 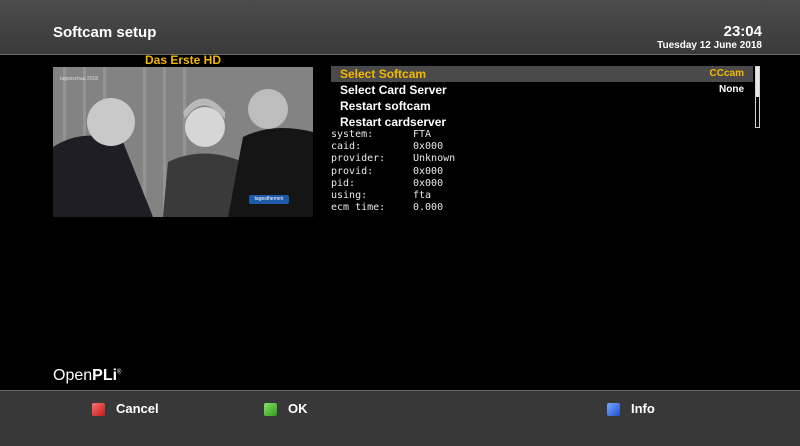 I want to click on channel-name: Das Erste HD, so click(x=183, y=60).